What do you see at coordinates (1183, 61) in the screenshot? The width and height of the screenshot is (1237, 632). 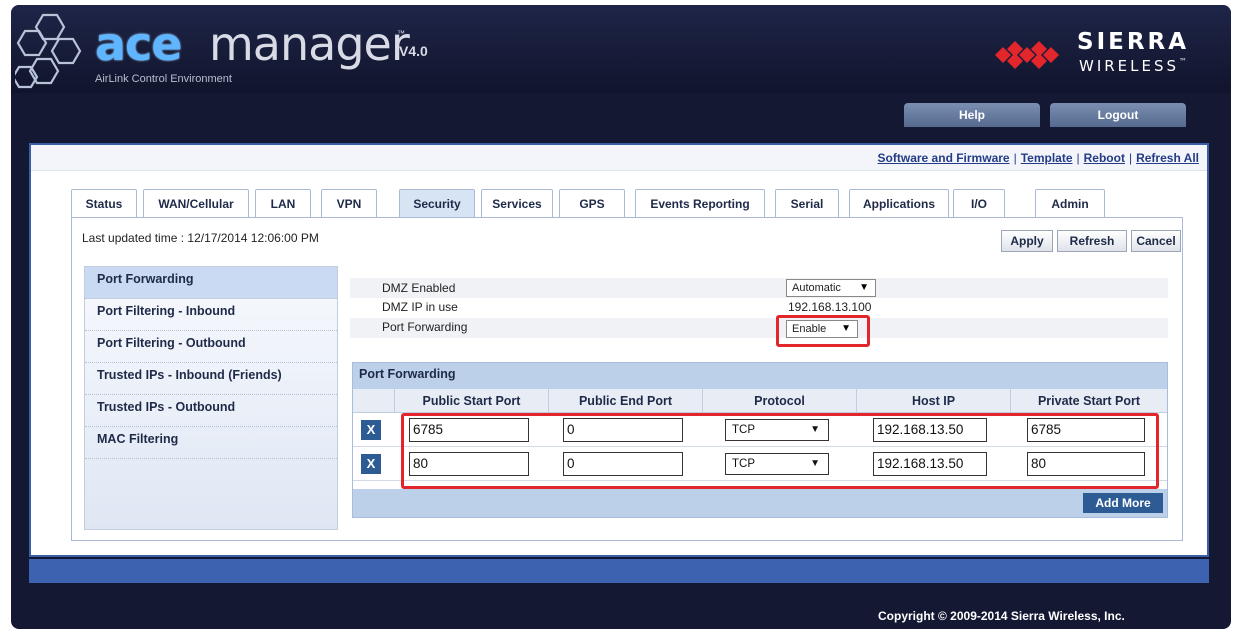 I see `company-trademark: ™` at bounding box center [1183, 61].